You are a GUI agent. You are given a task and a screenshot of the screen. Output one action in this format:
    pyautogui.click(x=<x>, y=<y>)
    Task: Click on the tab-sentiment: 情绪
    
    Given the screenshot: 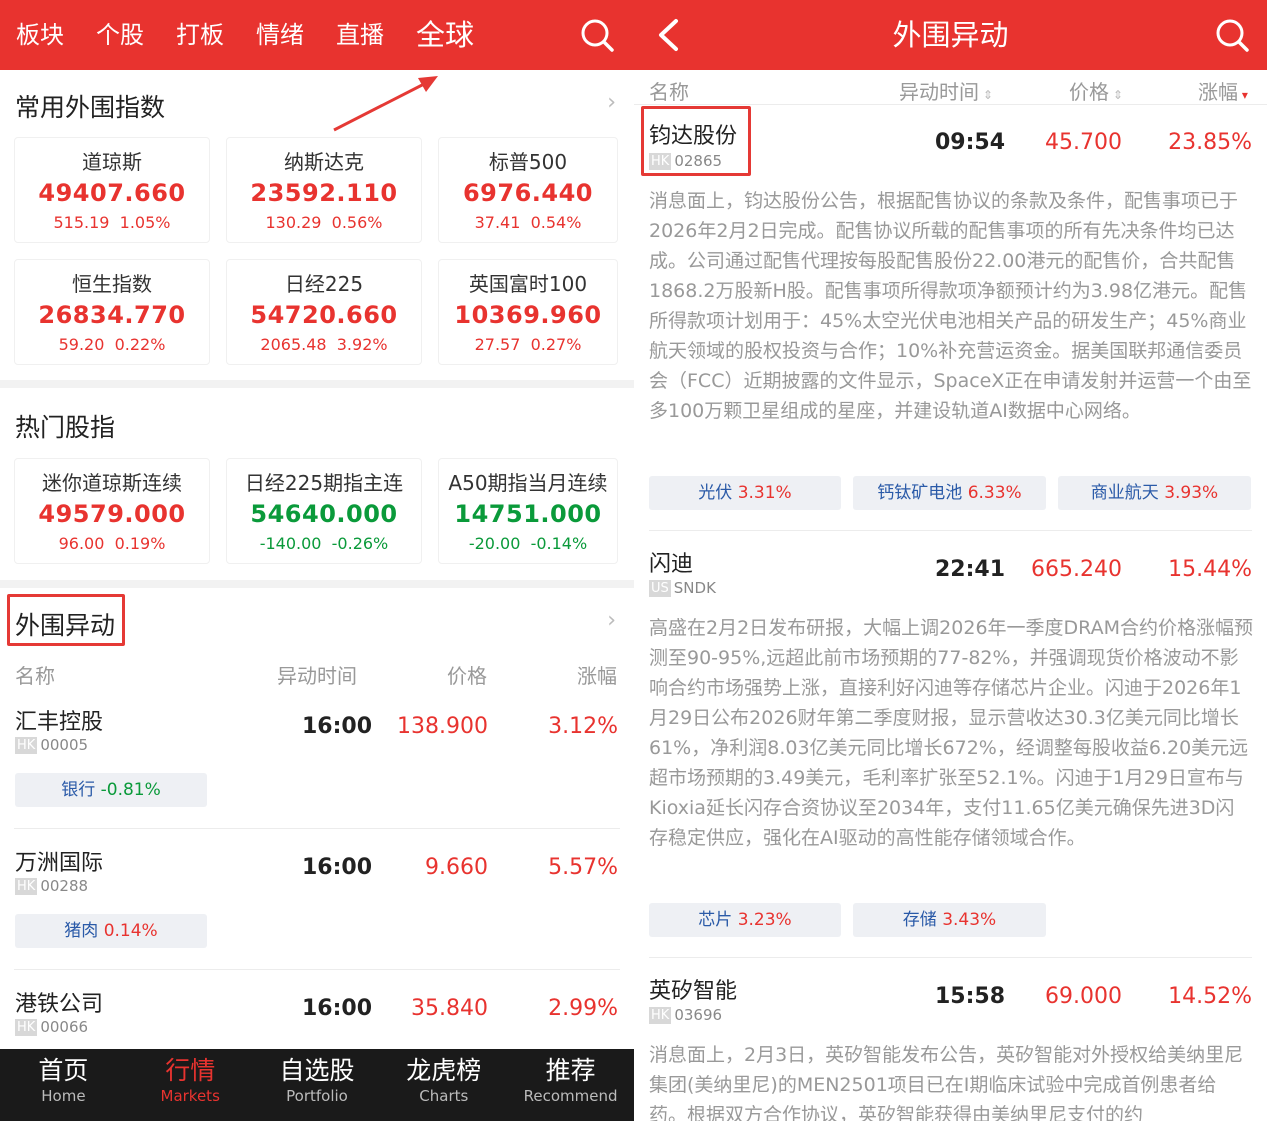 What is the action you would take?
    pyautogui.click(x=280, y=35)
    